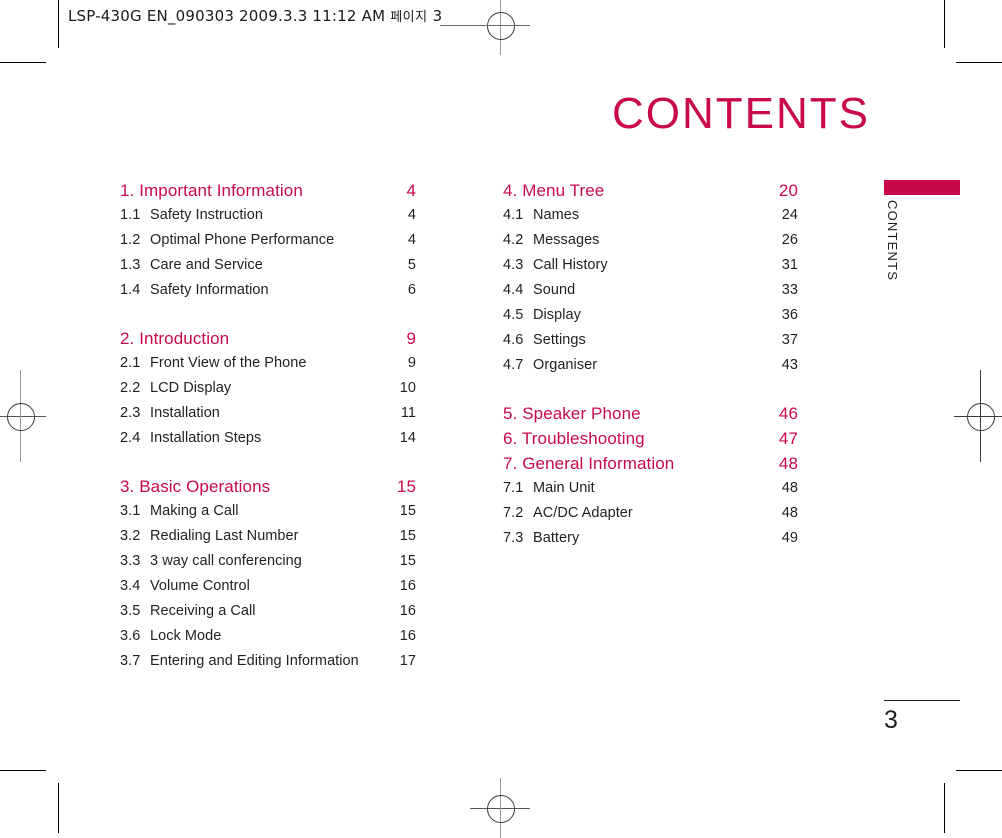 This screenshot has height=838, width=1002. Describe the element at coordinates (23, 770) in the screenshot. I see `crop-mark-bottom-left-horizontal` at that location.